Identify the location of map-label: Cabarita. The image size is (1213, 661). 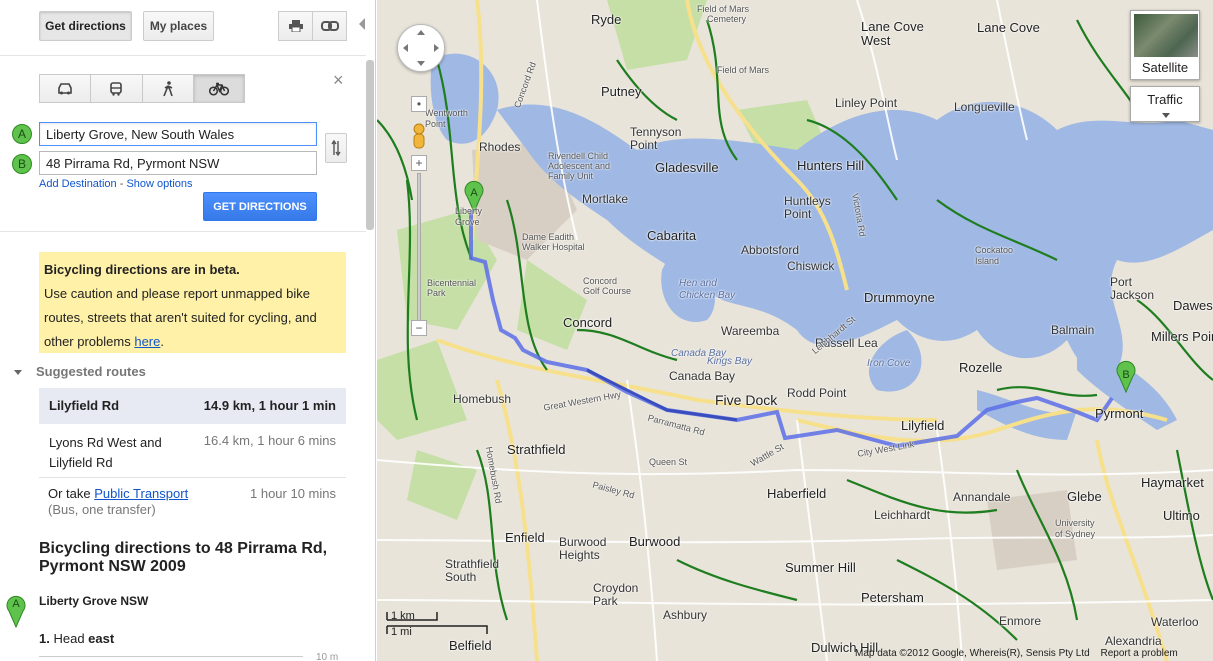
(672, 235).